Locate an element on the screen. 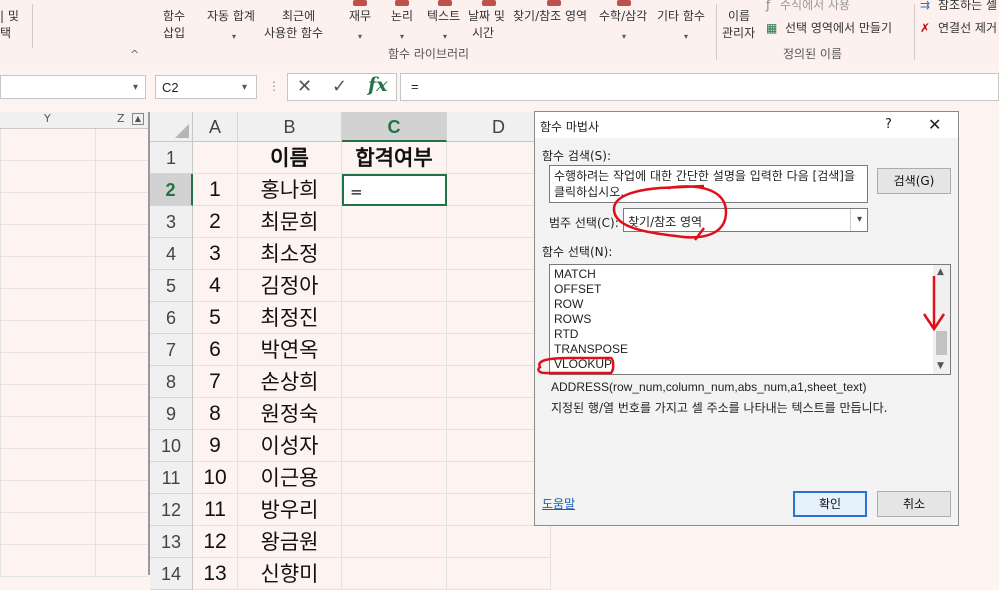 This screenshot has height=590, width=999. annotation-circle-category is located at coordinates (670, 211).